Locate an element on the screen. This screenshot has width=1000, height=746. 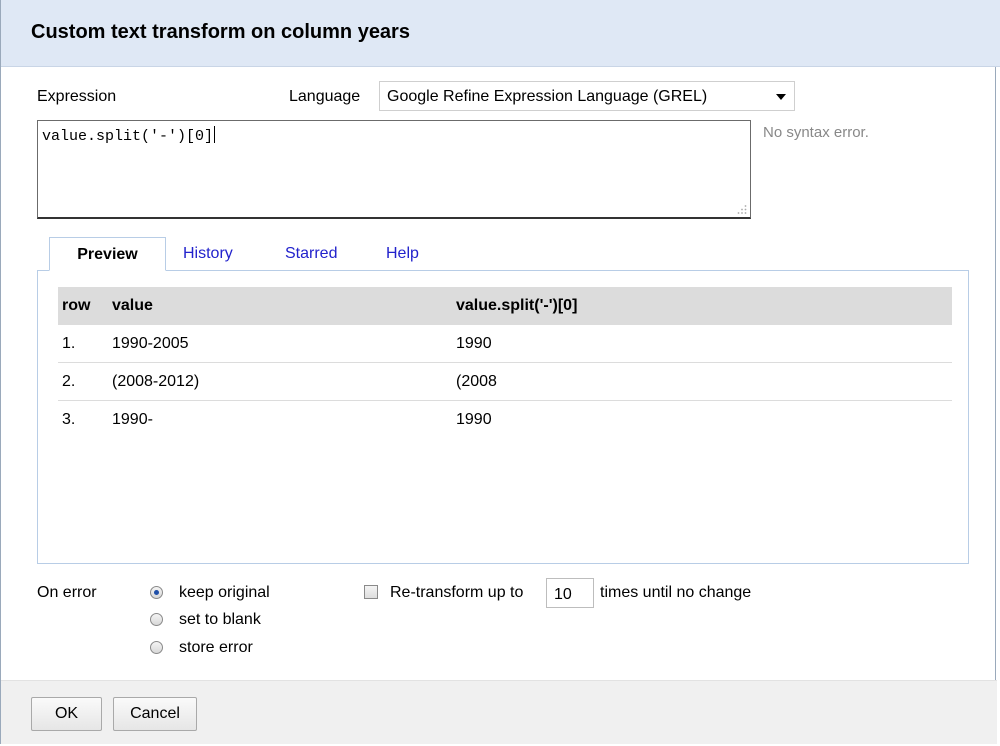
tab-history: History is located at coordinates (208, 253).